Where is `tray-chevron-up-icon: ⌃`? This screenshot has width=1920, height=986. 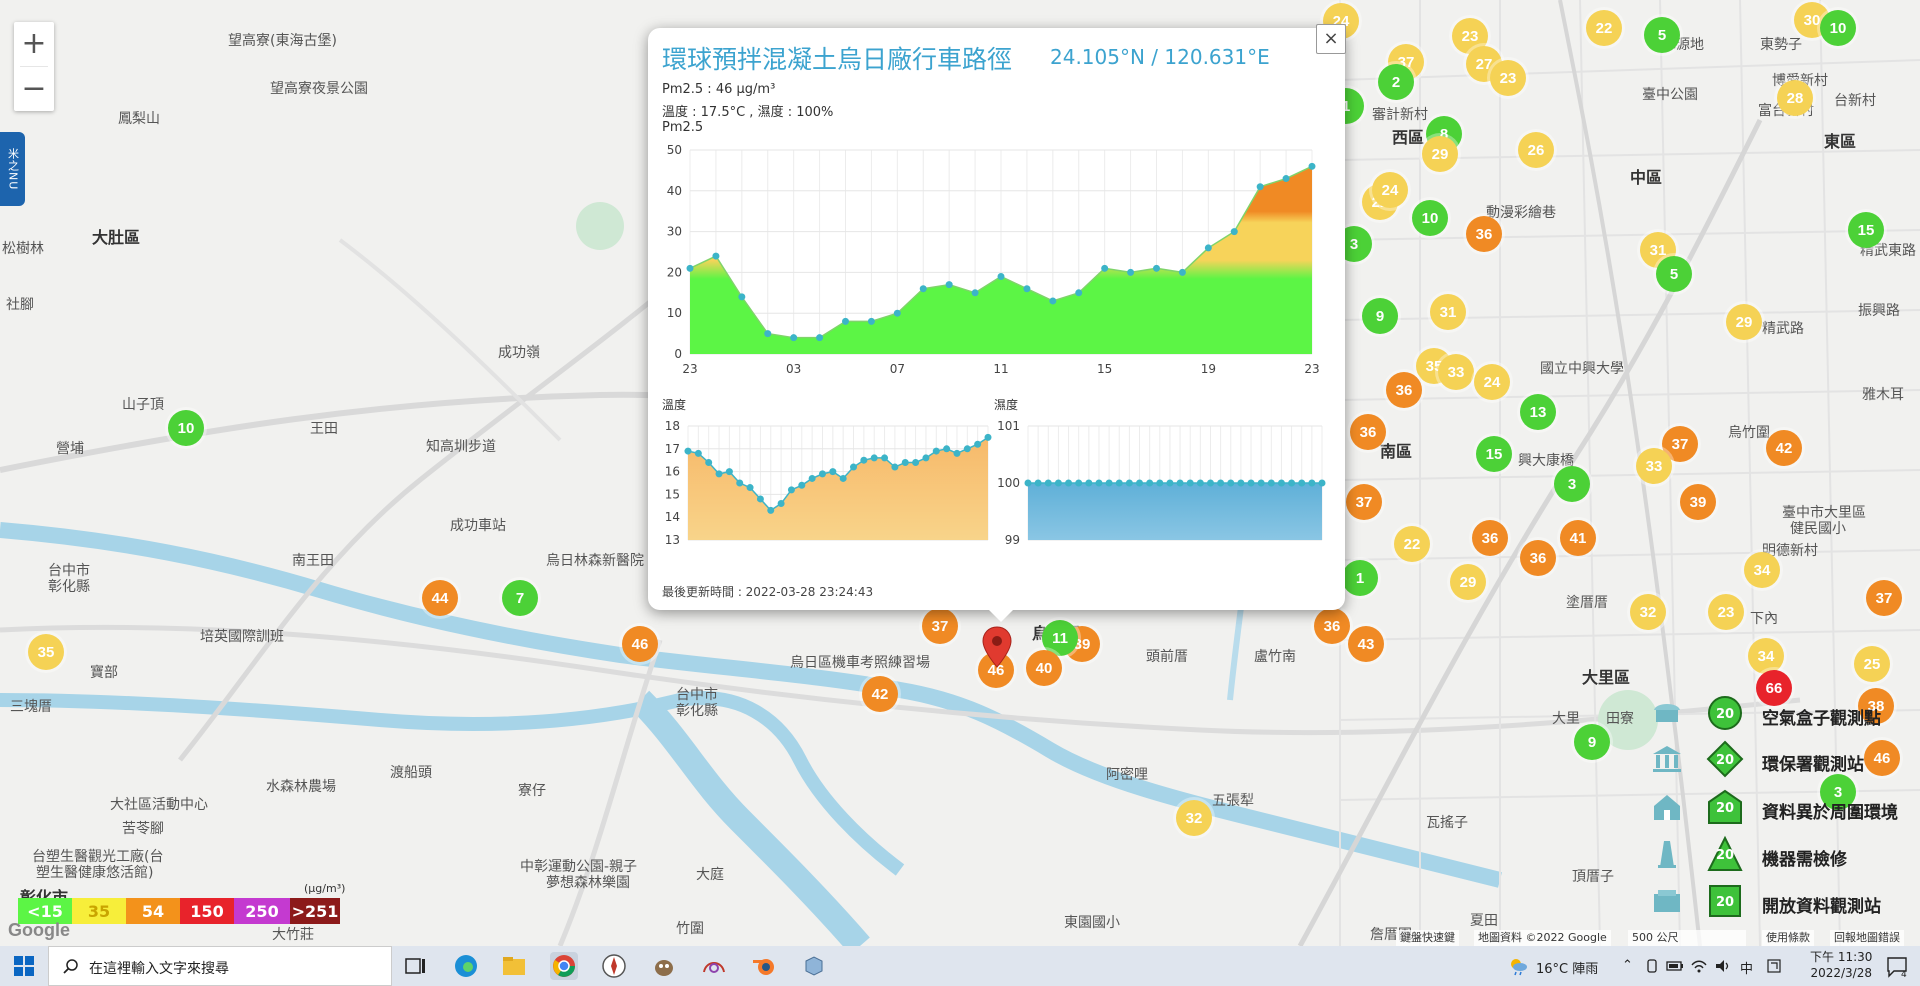
tray-chevron-up-icon: ⌃ is located at coordinates (1627, 965).